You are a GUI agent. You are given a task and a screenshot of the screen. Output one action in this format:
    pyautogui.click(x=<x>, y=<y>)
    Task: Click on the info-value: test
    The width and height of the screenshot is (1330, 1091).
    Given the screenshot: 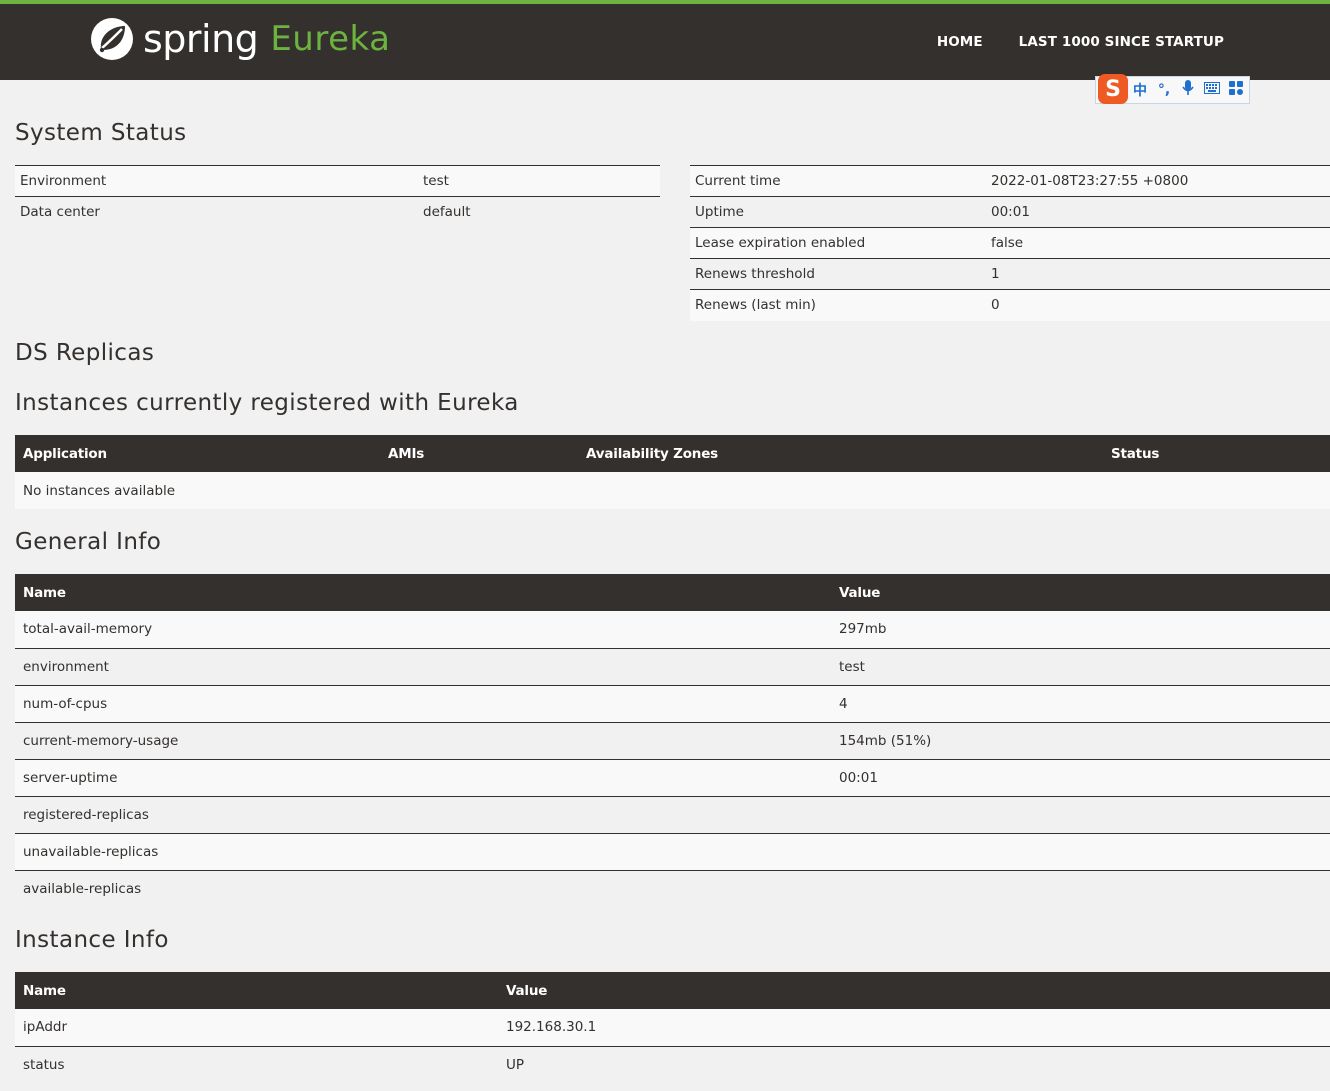 What is the action you would take?
    pyautogui.click(x=1080, y=667)
    